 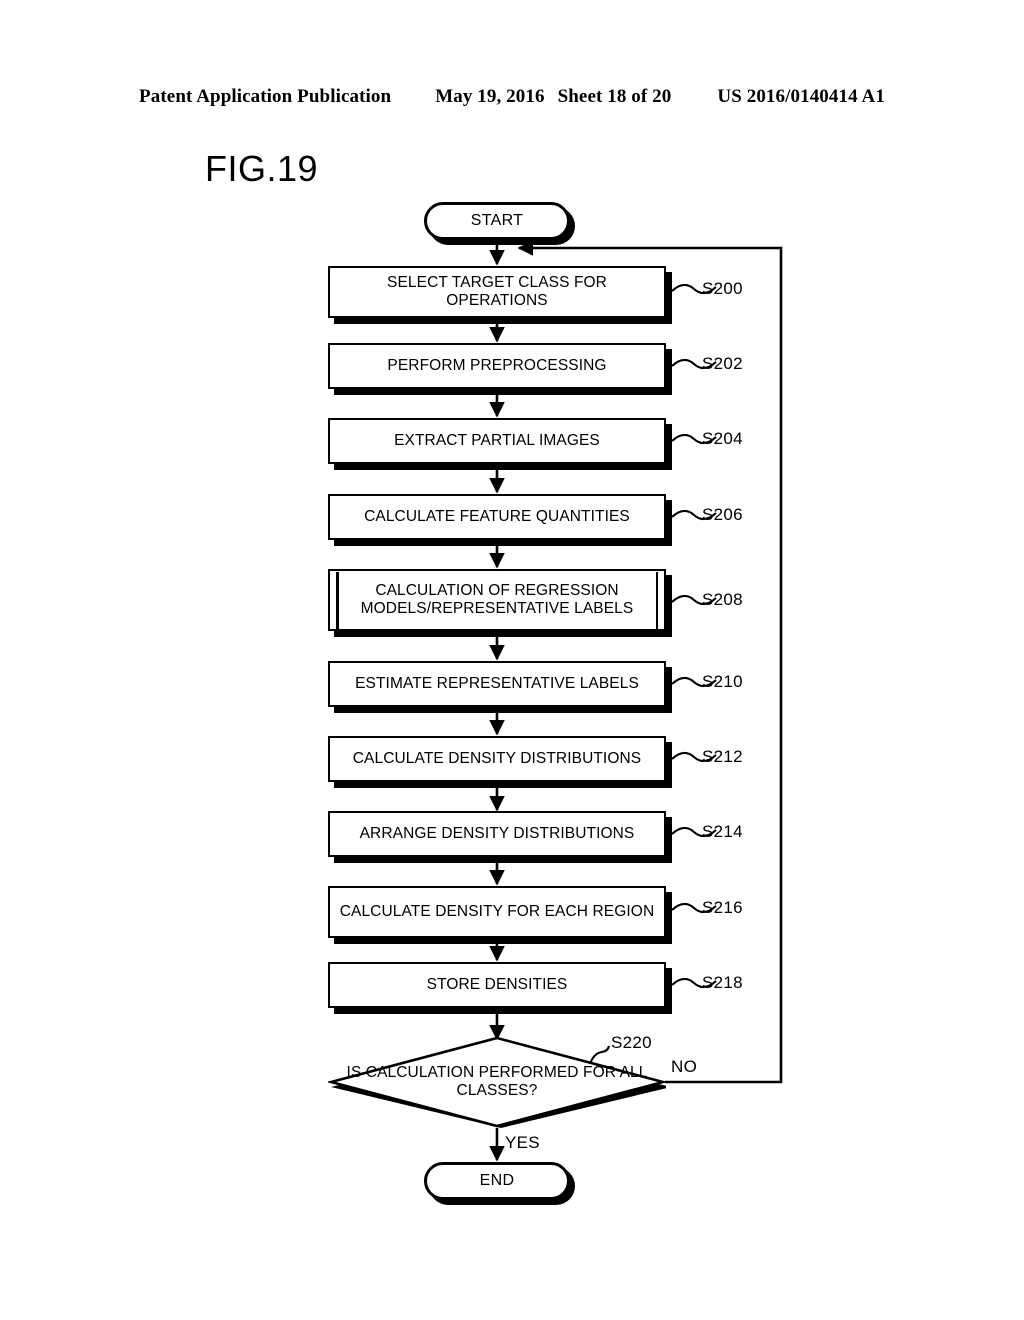 I want to click on flow-node-s202-label: PERFORM PREPROCESSING, so click(x=497, y=365).